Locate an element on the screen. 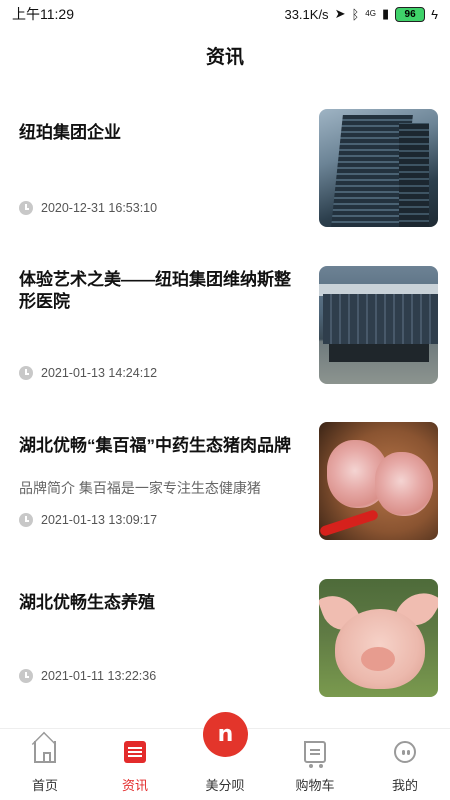 The image size is (450, 800). tab-label: 我的 is located at coordinates (404, 785).